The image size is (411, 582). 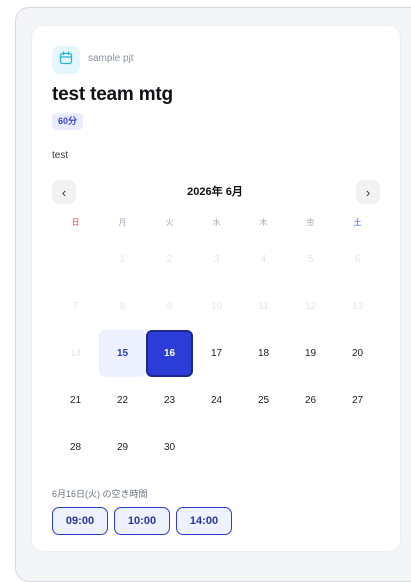 What do you see at coordinates (122, 306) in the screenshot?
I see `day-cell: 8` at bounding box center [122, 306].